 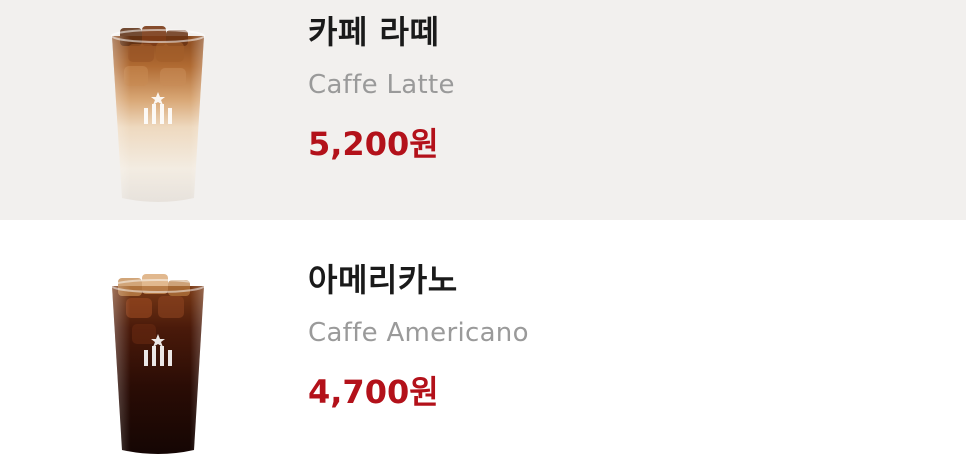 I want to click on menu-item-text: 카페 라떼 Caffe Latte 5,200원, so click(x=381, y=88).